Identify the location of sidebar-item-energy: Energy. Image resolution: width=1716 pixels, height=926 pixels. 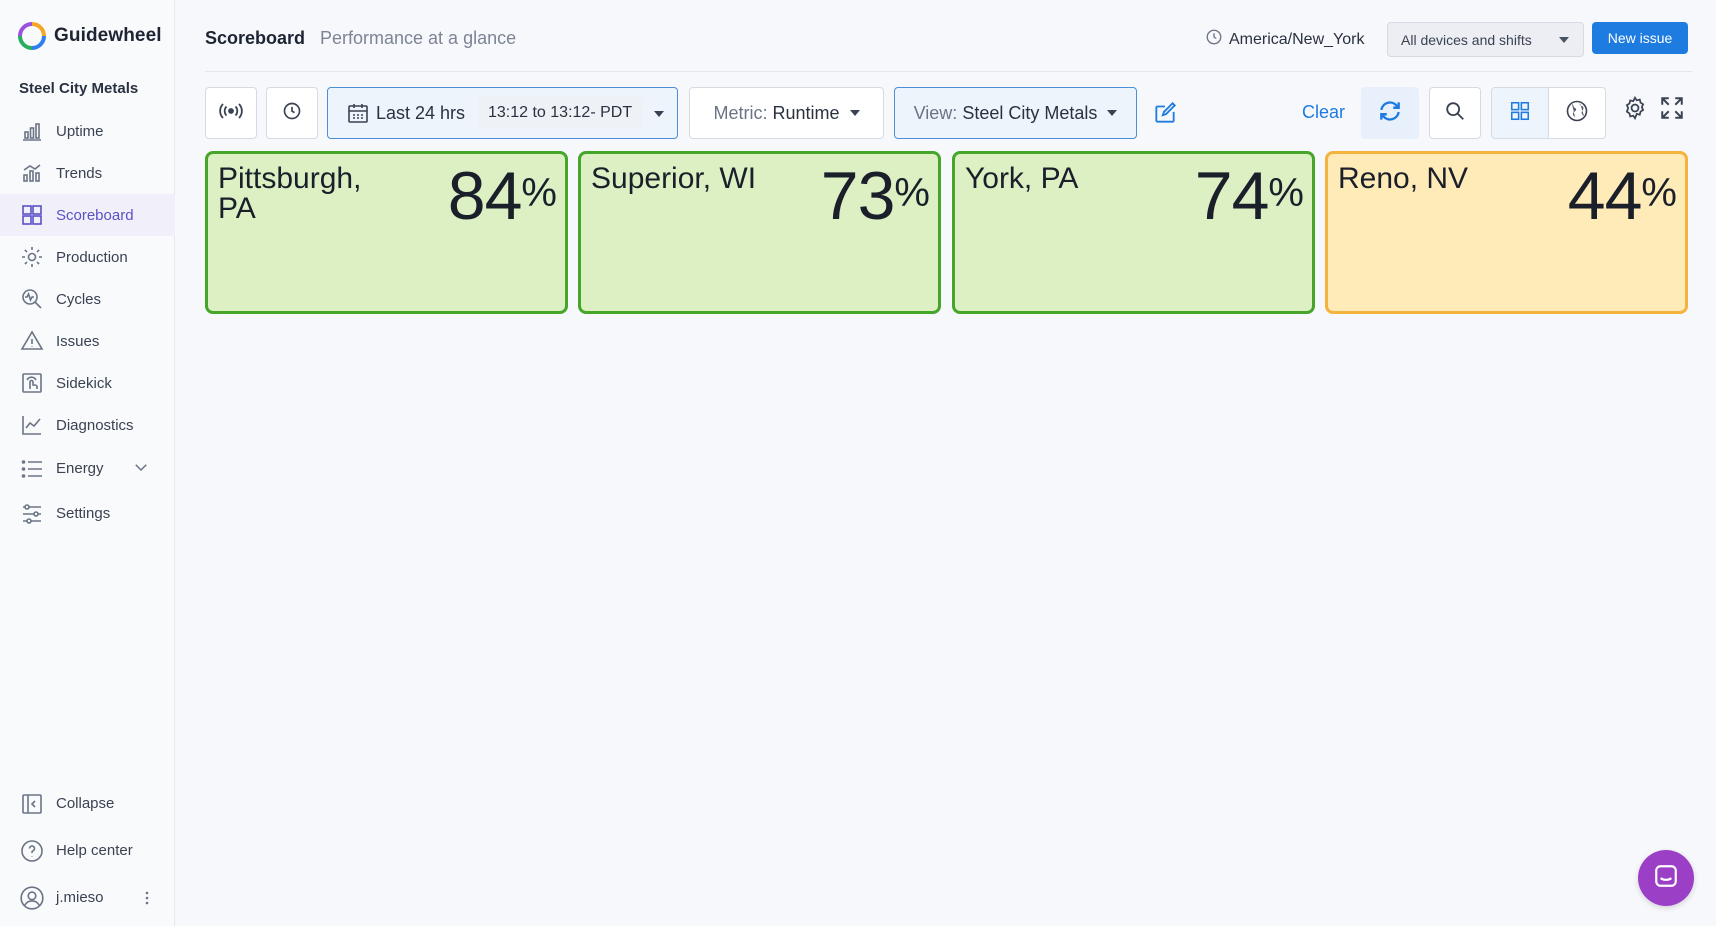
(87, 468).